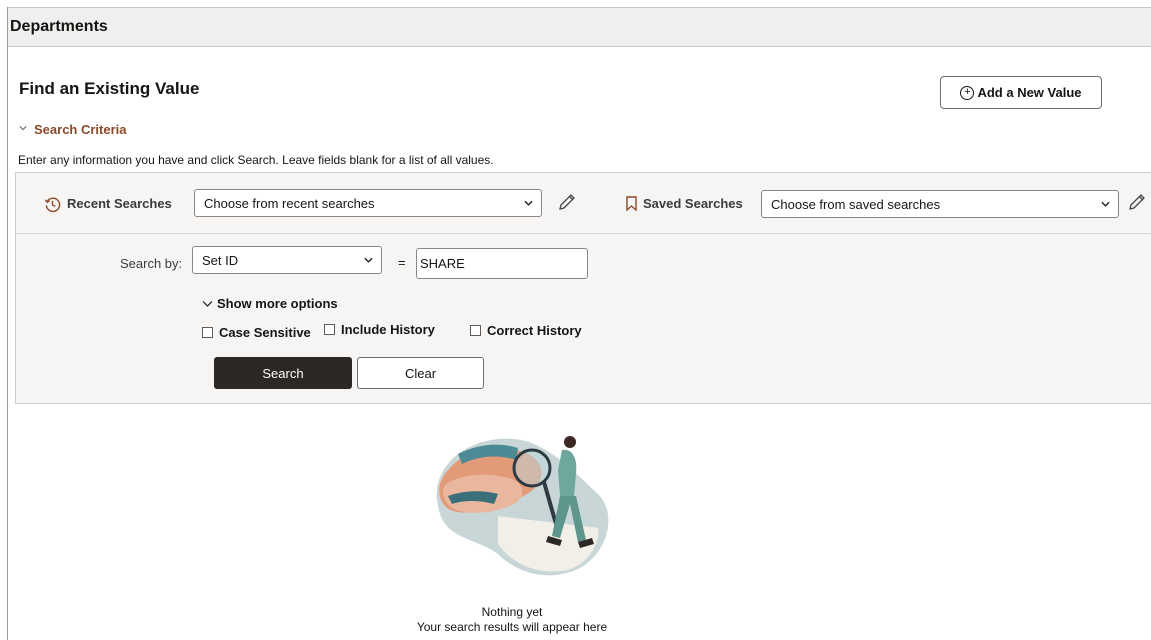 The width and height of the screenshot is (1151, 640). I want to click on correct-history-checkbox: Correct History, so click(526, 330).